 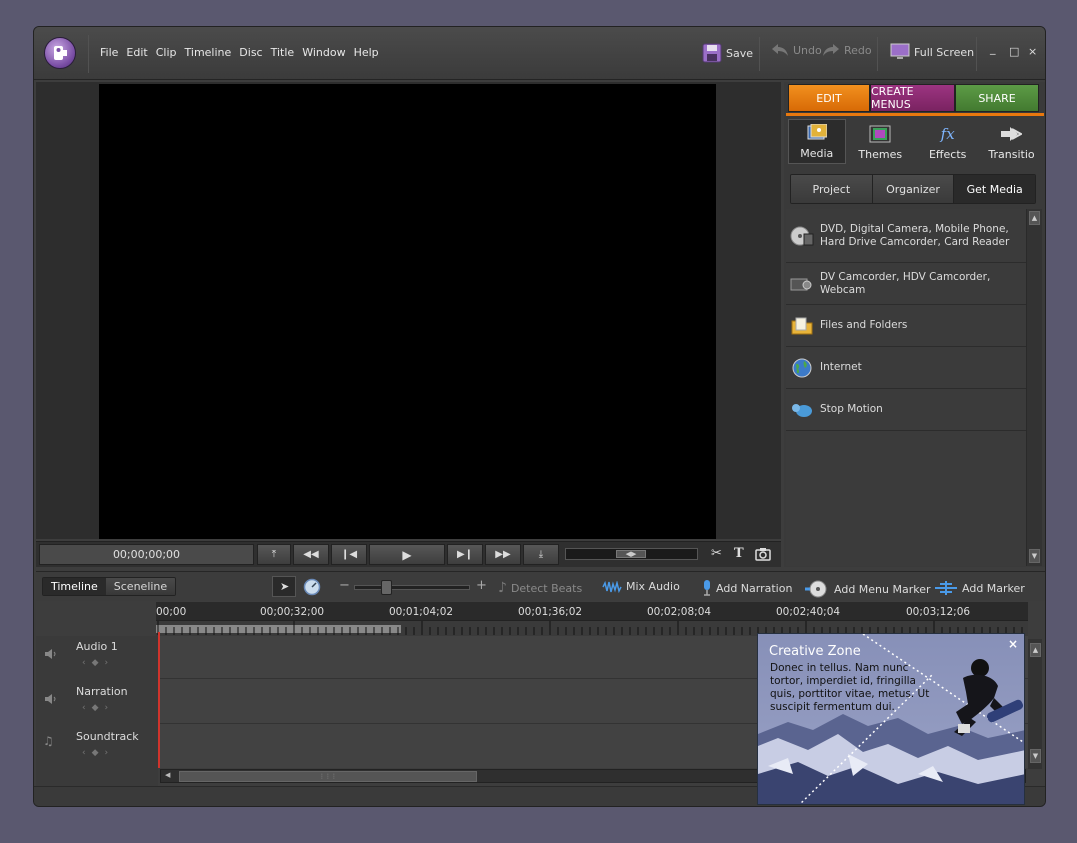 What do you see at coordinates (283, 52) in the screenshot?
I see `menu-title: Title` at bounding box center [283, 52].